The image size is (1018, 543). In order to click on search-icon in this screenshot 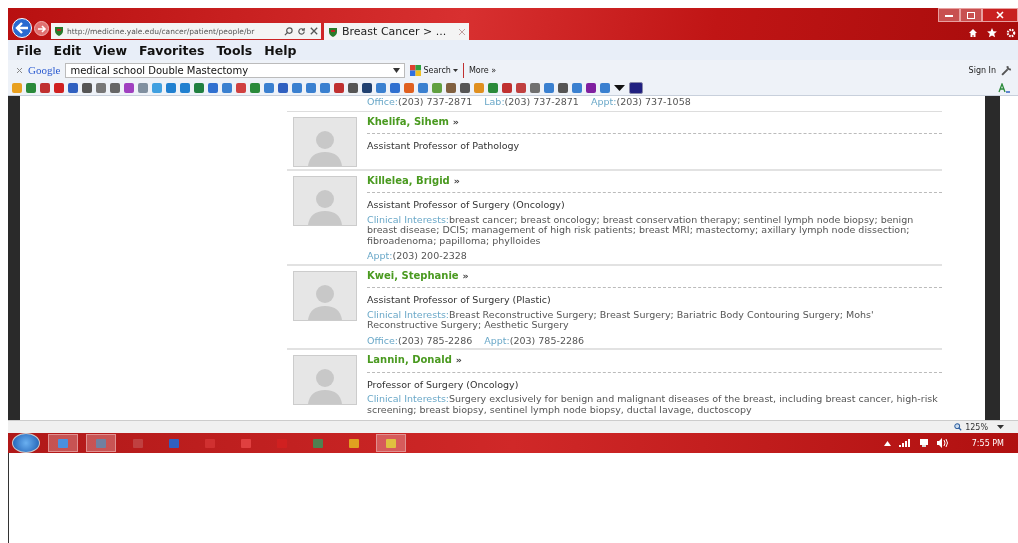, I will do `click(288, 31)`.